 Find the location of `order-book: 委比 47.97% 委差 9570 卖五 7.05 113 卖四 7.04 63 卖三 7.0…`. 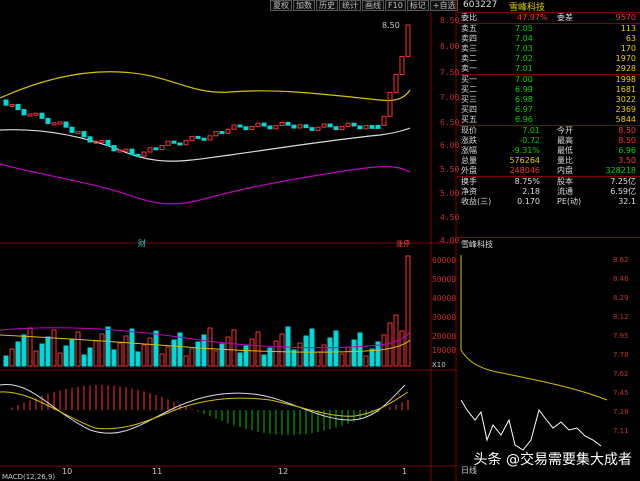

order-book: 委比 47.97% 委差 9570 卖五 7.05 113 卖四 7.04 63 卖三 7.0… is located at coordinates (548, 110).